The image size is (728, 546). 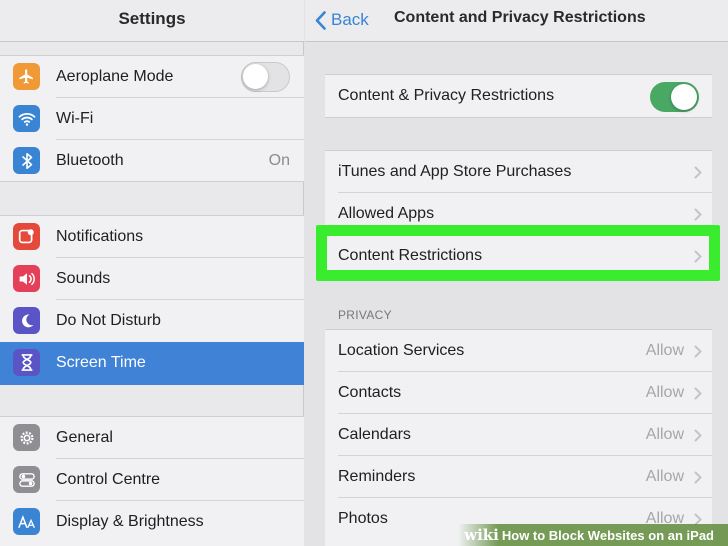 I want to click on sidebar-item-label: Display & Brightness, so click(x=130, y=521).